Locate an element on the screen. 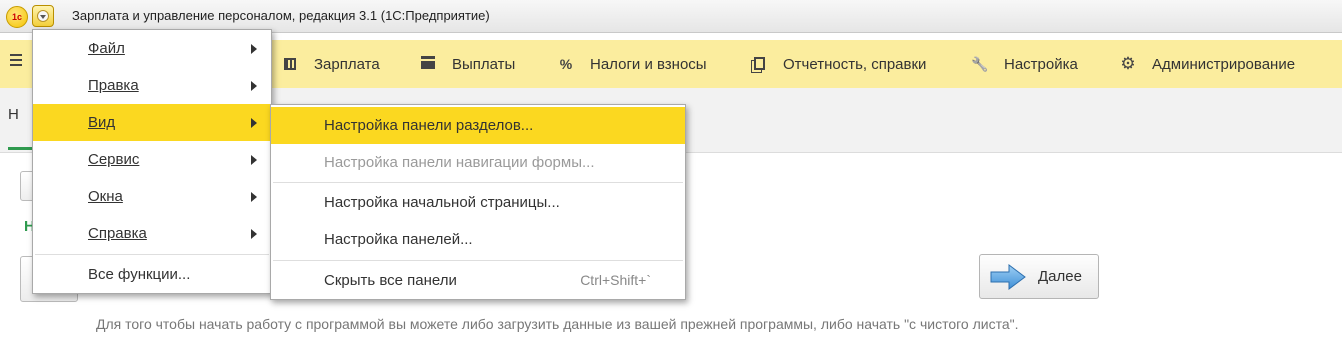 The width and height of the screenshot is (1342, 360). gear-icon: ⚙ is located at coordinates (1128, 63).